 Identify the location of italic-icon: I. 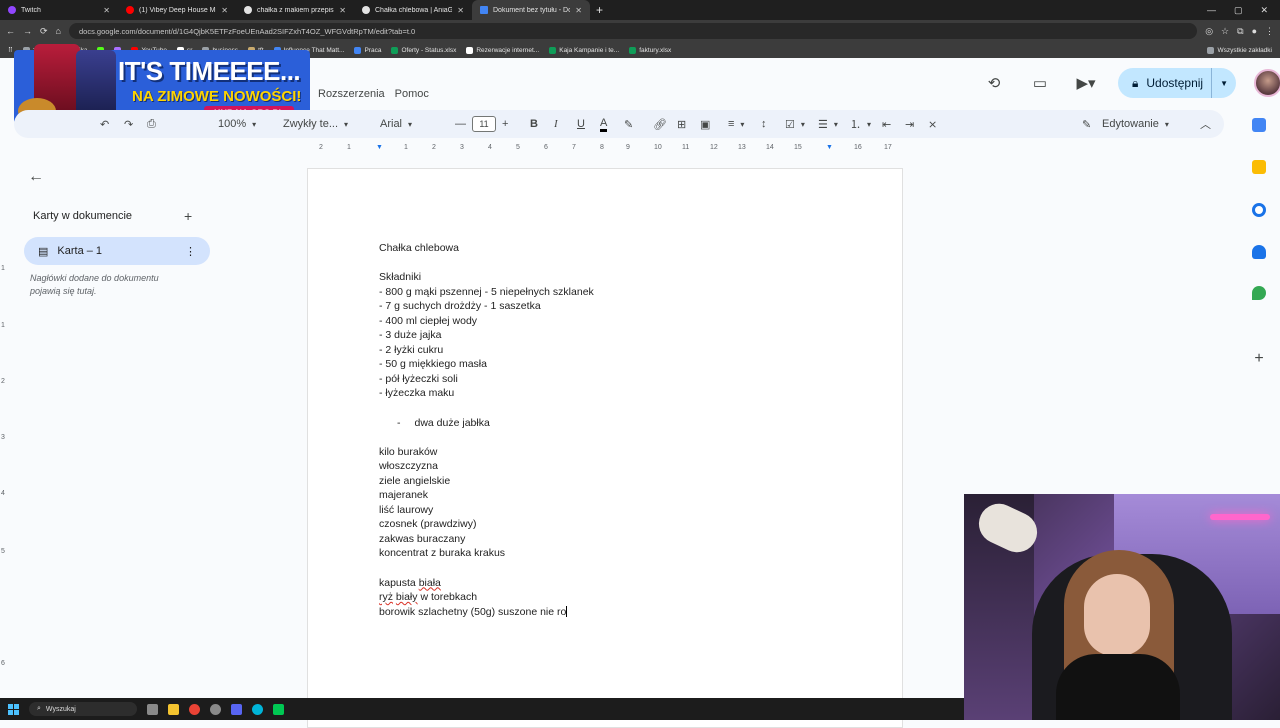
(556, 124).